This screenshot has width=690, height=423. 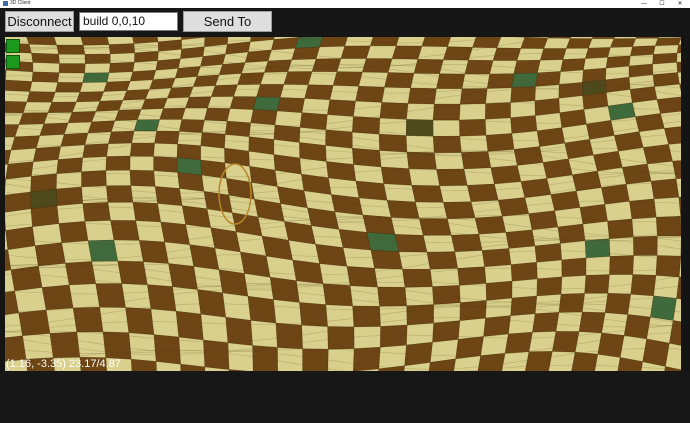 What do you see at coordinates (662, 4) in the screenshot?
I see `maximize-icon: ☐` at bounding box center [662, 4].